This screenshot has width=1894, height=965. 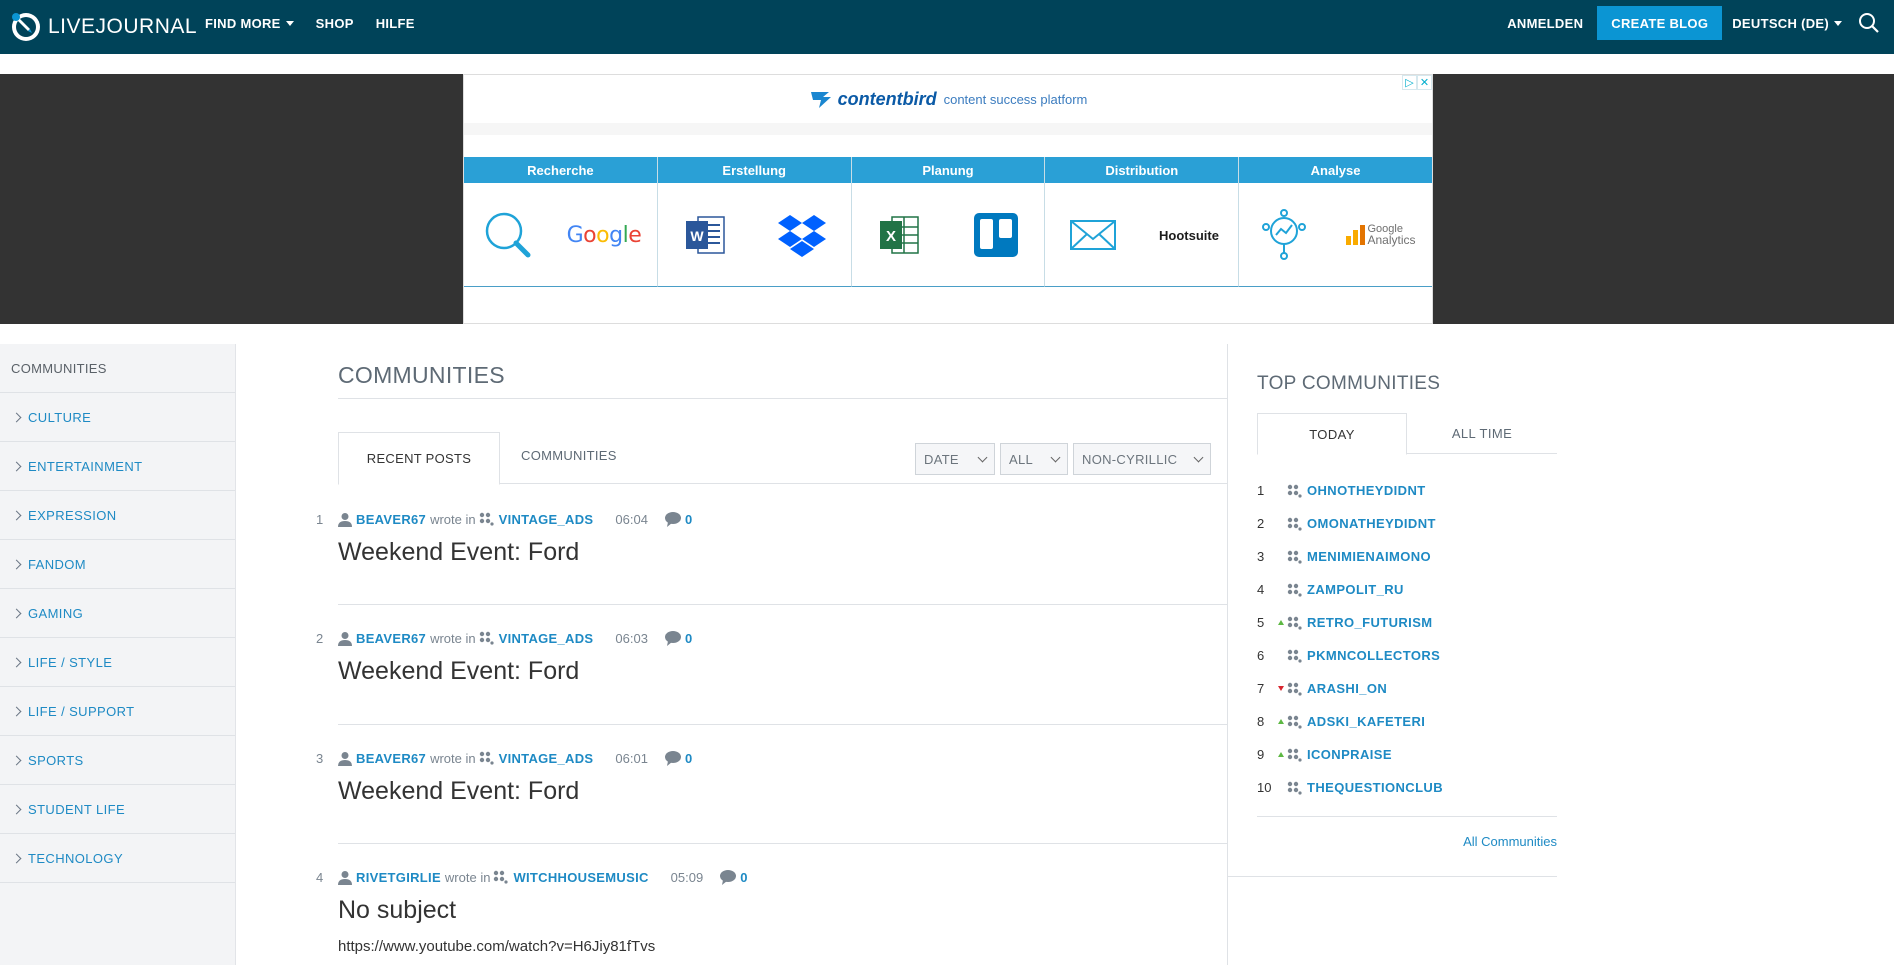 I want to click on sidebar-item-entertainment: ENTERTAINMENT, so click(x=117, y=466).